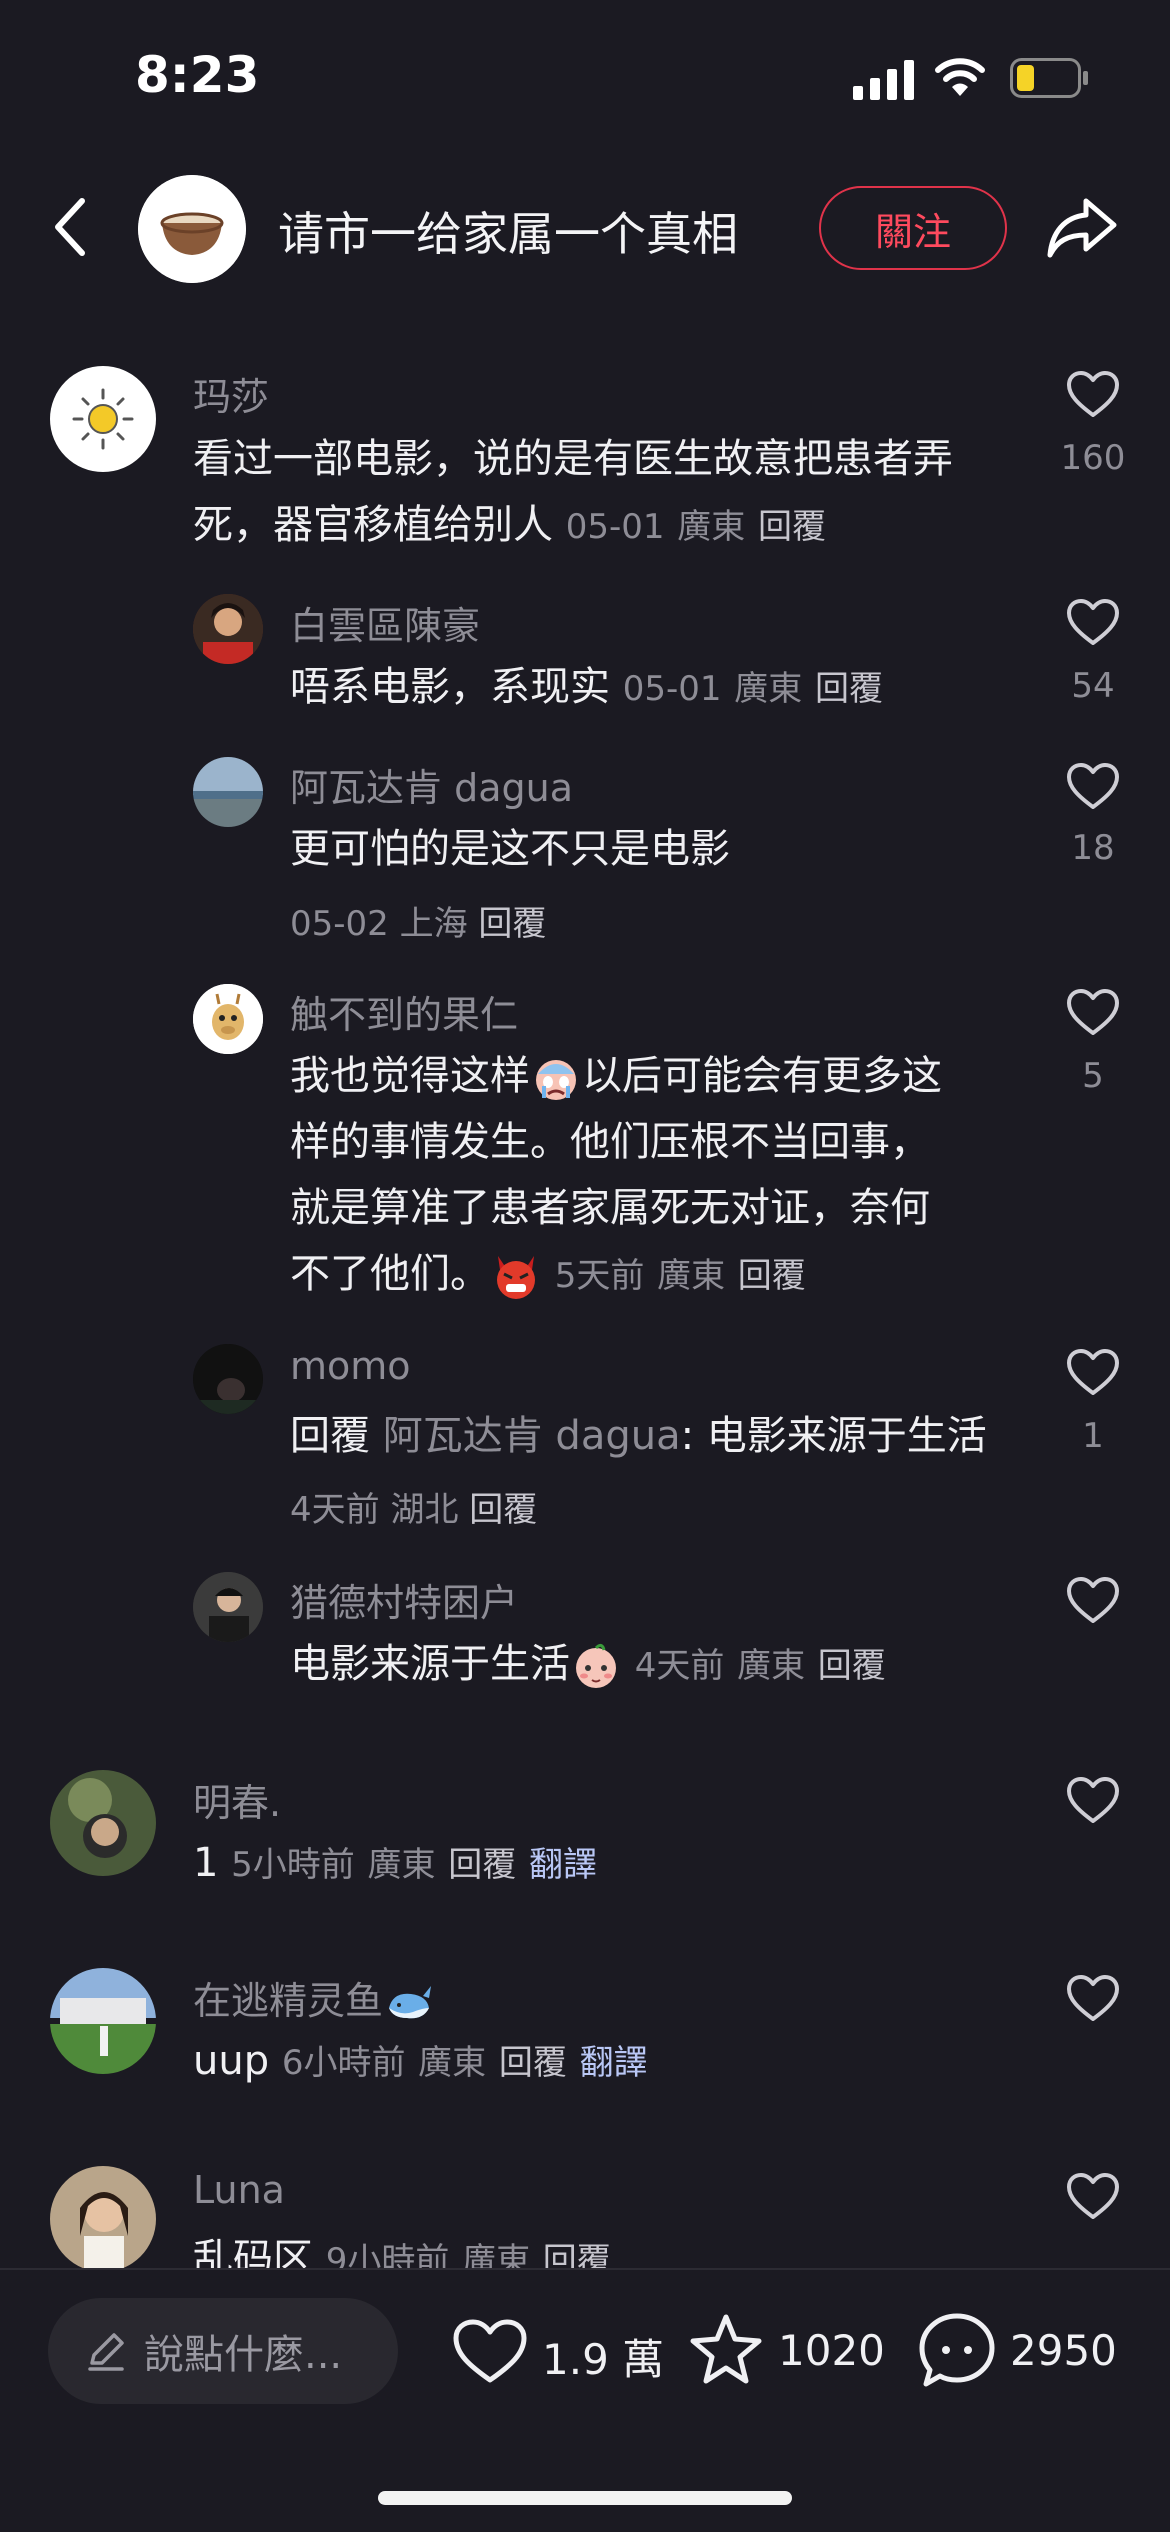  I want to click on coconut-bowl-icon, so click(192, 229).